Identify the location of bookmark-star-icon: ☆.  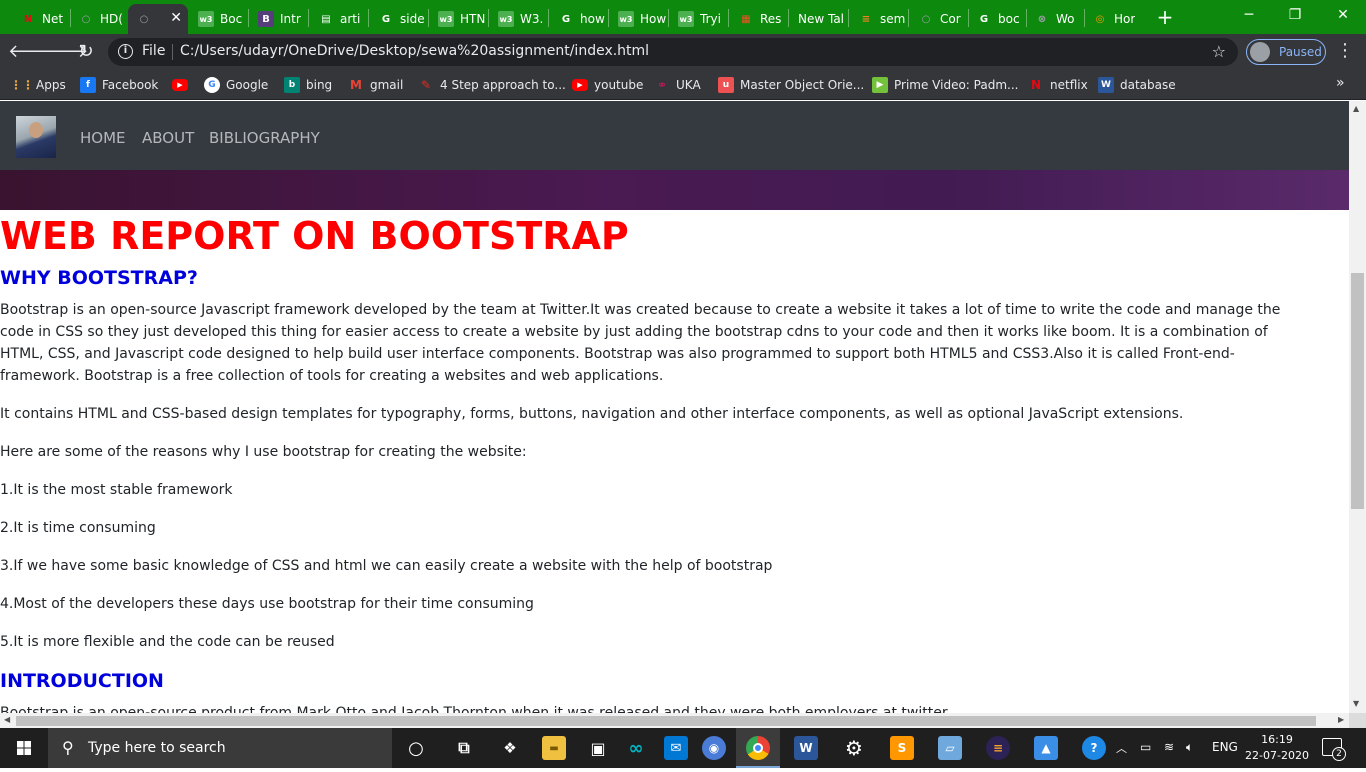
(1219, 51).